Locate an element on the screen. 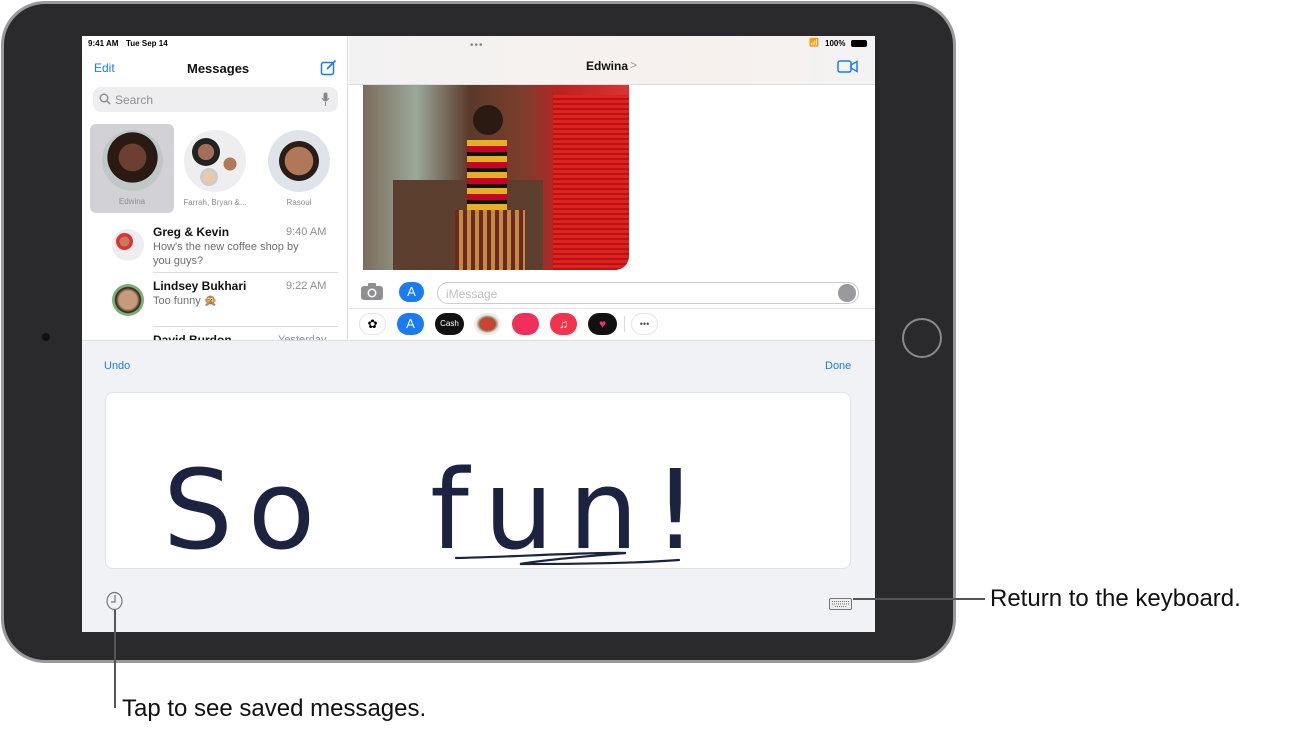 Image resolution: width=1312 pixels, height=734 pixels. handwritten-underline is located at coordinates (567, 558).